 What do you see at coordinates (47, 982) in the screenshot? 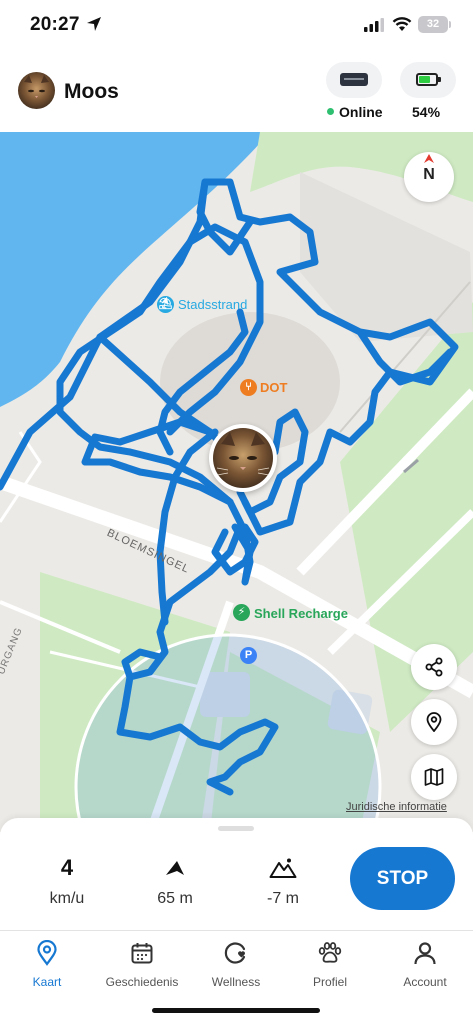
I see `tab-label: Kaart` at bounding box center [47, 982].